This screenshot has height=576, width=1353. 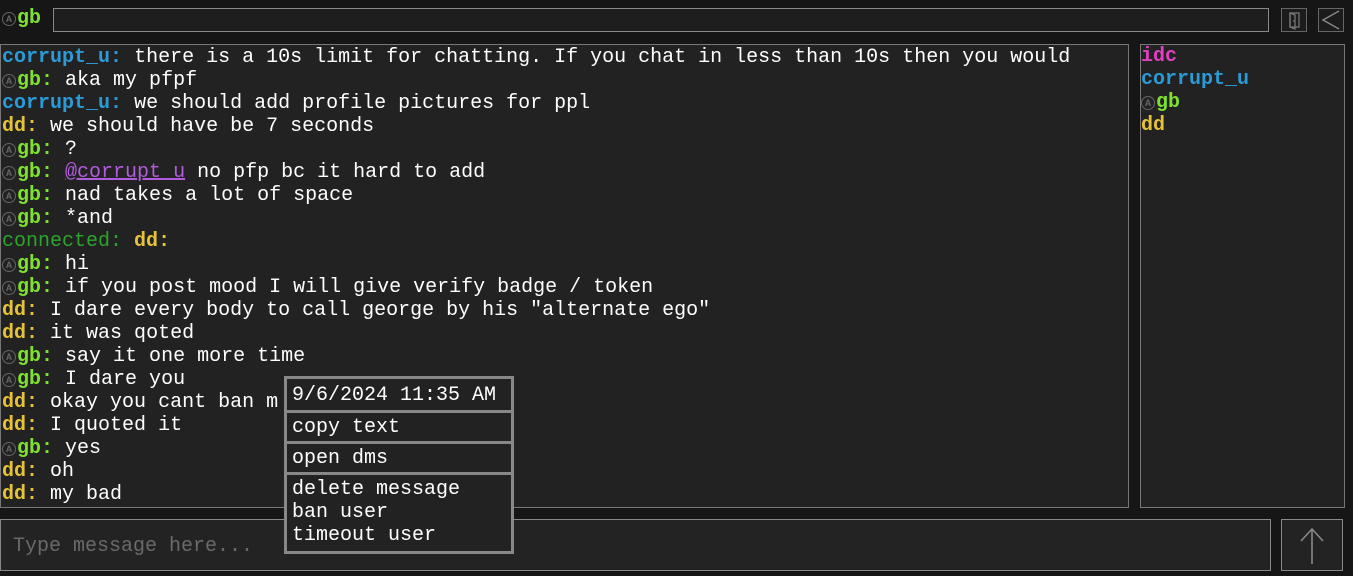 I want to click on send-button, so click(x=1312, y=545).